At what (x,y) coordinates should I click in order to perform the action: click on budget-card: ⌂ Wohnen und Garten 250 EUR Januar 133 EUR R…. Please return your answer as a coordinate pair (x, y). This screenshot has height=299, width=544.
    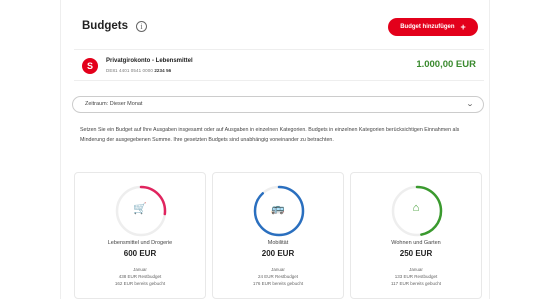
    Looking at the image, I should click on (416, 235).